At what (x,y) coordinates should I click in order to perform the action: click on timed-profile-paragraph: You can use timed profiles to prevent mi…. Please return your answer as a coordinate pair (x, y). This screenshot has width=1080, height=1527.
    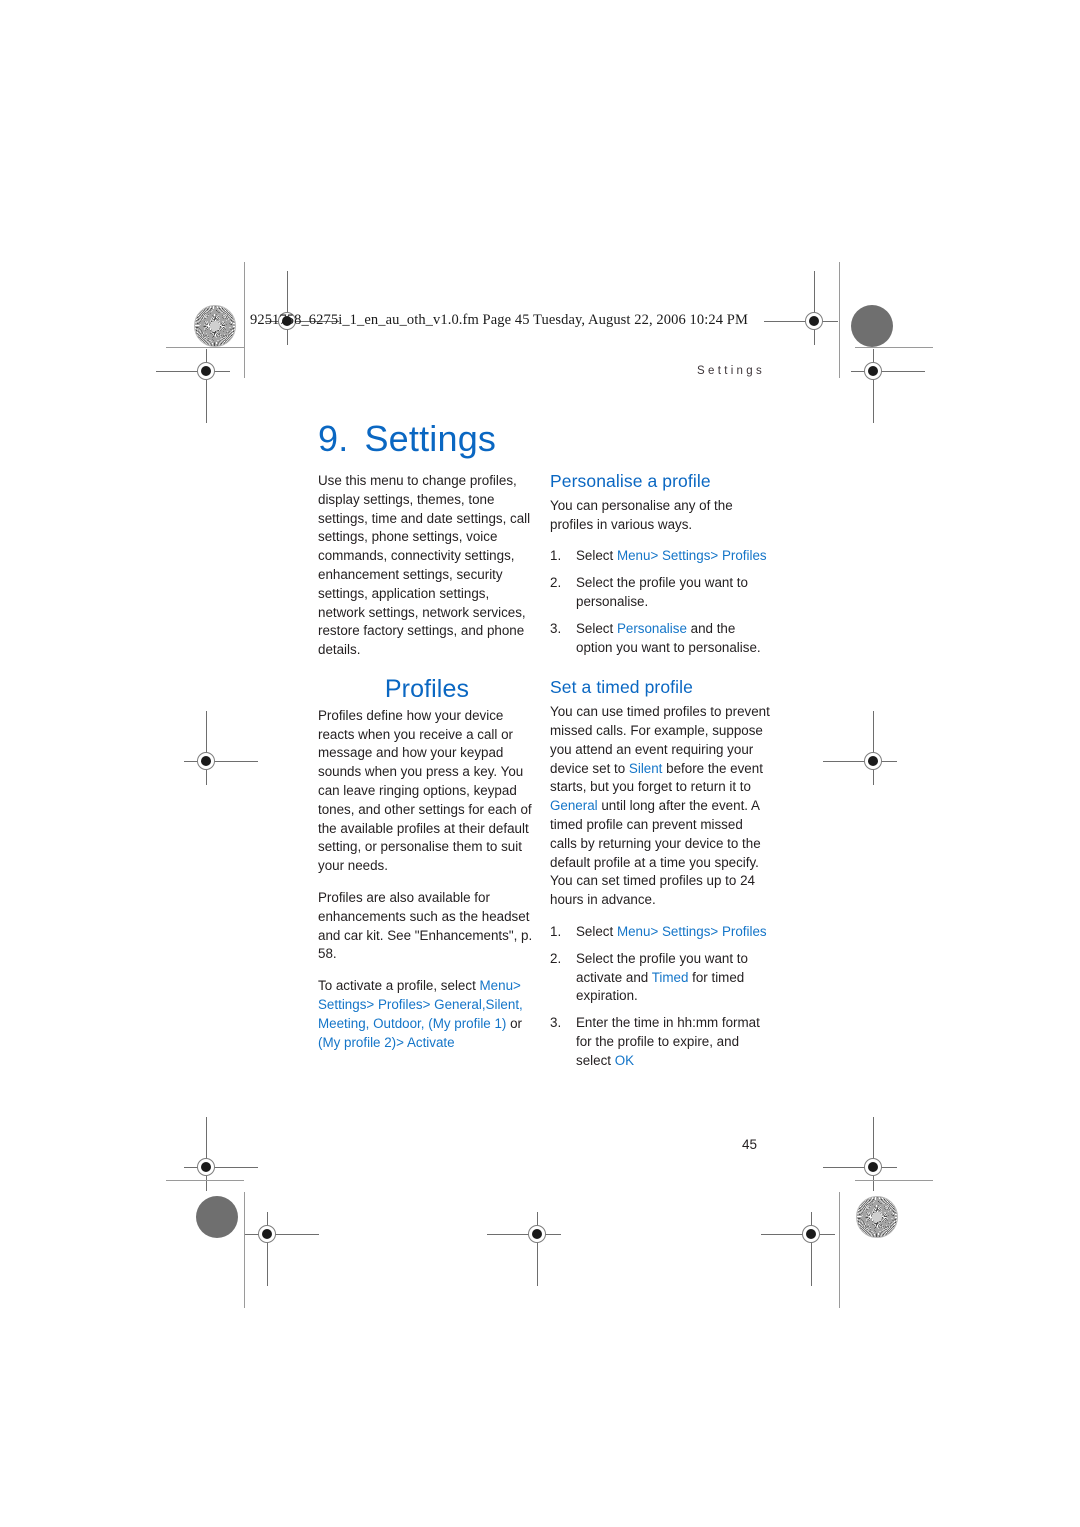
    Looking at the image, I should click on (660, 806).